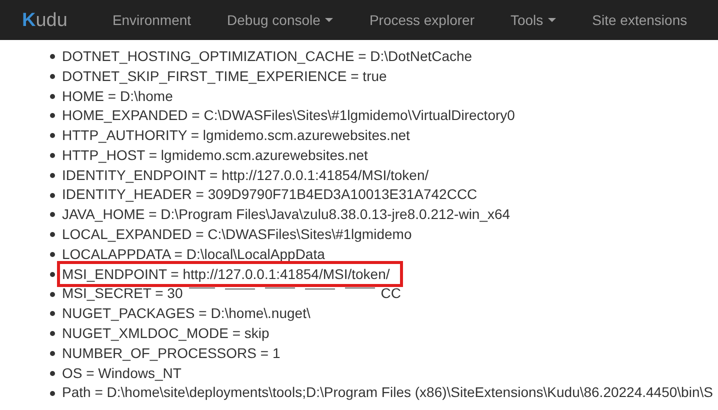 The image size is (718, 410). Describe the element at coordinates (639, 20) in the screenshot. I see `nav-link: Site extensions` at that location.